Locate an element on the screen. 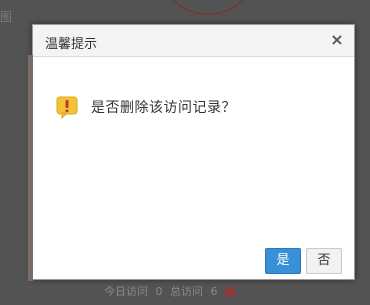 The image size is (370, 305). background-left-text: 图 is located at coordinates (6, 17).